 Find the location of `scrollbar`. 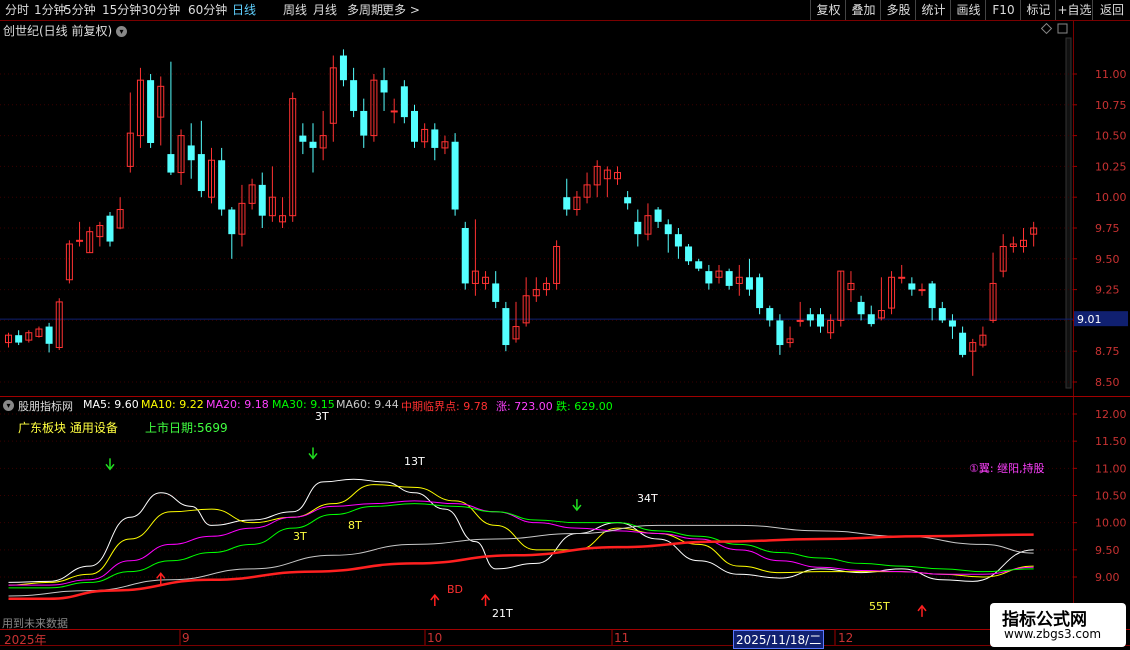

scrollbar is located at coordinates (1068, 213).